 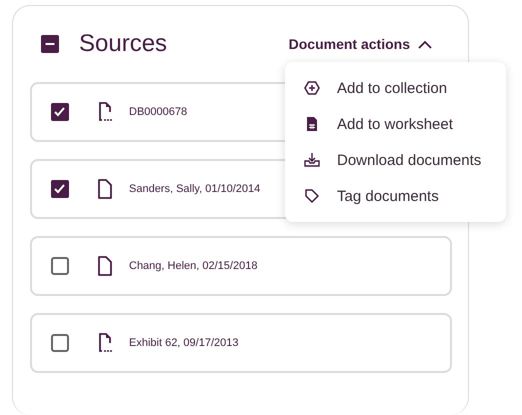 What do you see at coordinates (183, 343) in the screenshot?
I see `document-name: Exhibit 62, 09/17/2013` at bounding box center [183, 343].